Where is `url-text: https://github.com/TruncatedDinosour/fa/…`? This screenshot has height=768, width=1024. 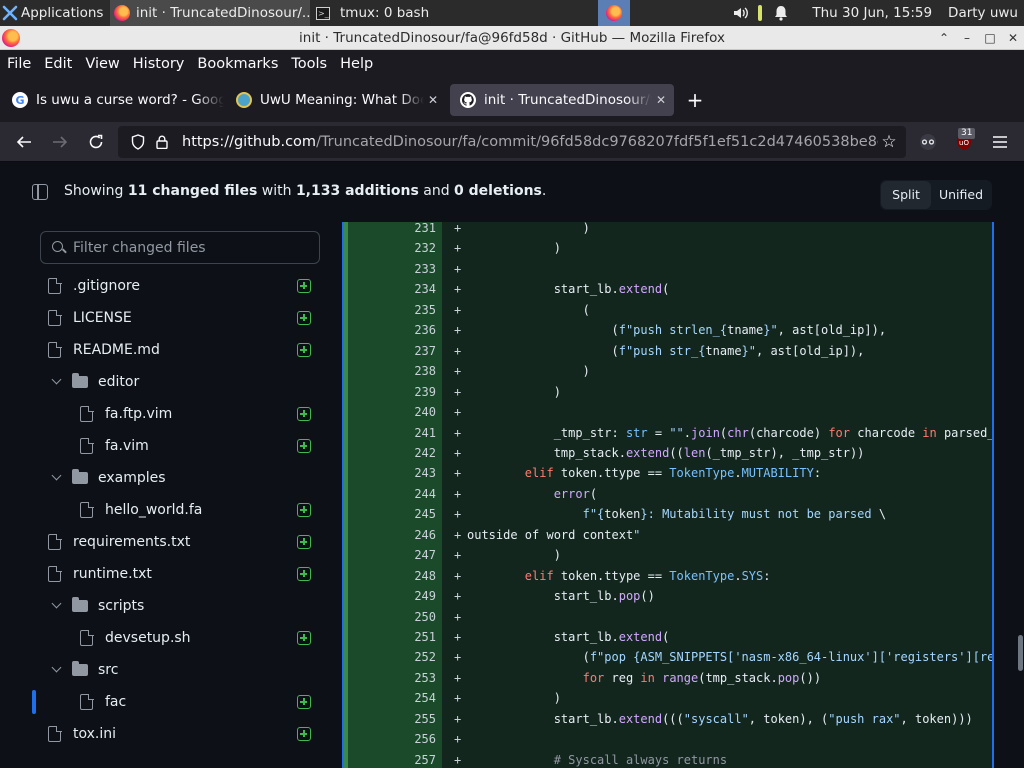
url-text: https://github.com/TruncatedDinosour/fa/… is located at coordinates (530, 142).